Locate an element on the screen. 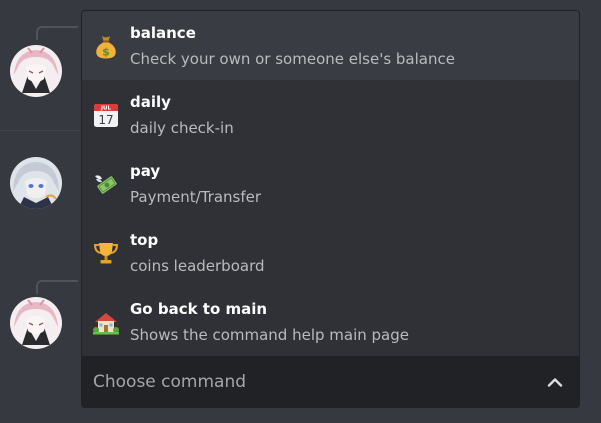 The height and width of the screenshot is (423, 601). option-description: daily check-in is located at coordinates (182, 128).